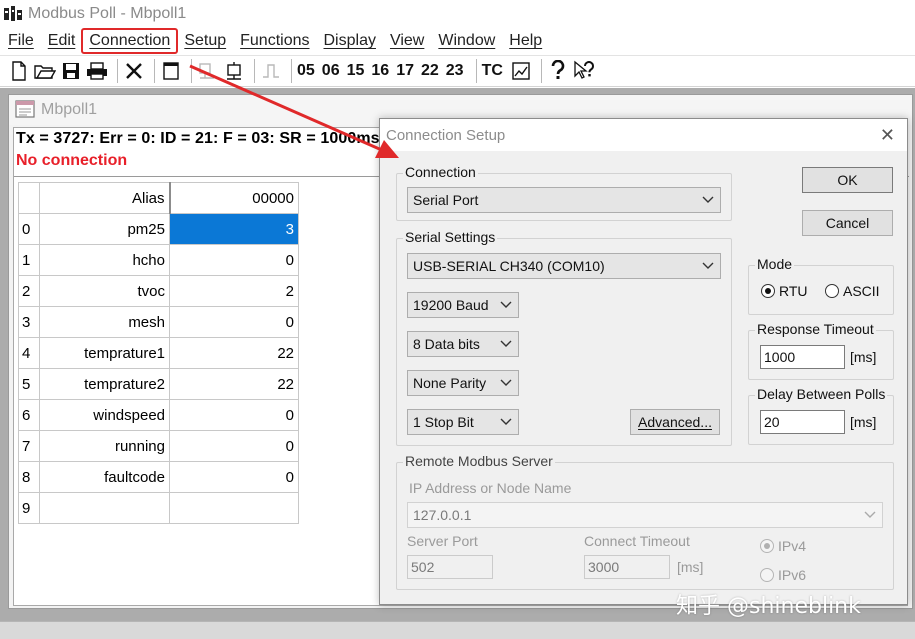 The height and width of the screenshot is (639, 915). I want to click on alias-column-header: Alias, so click(105, 198).